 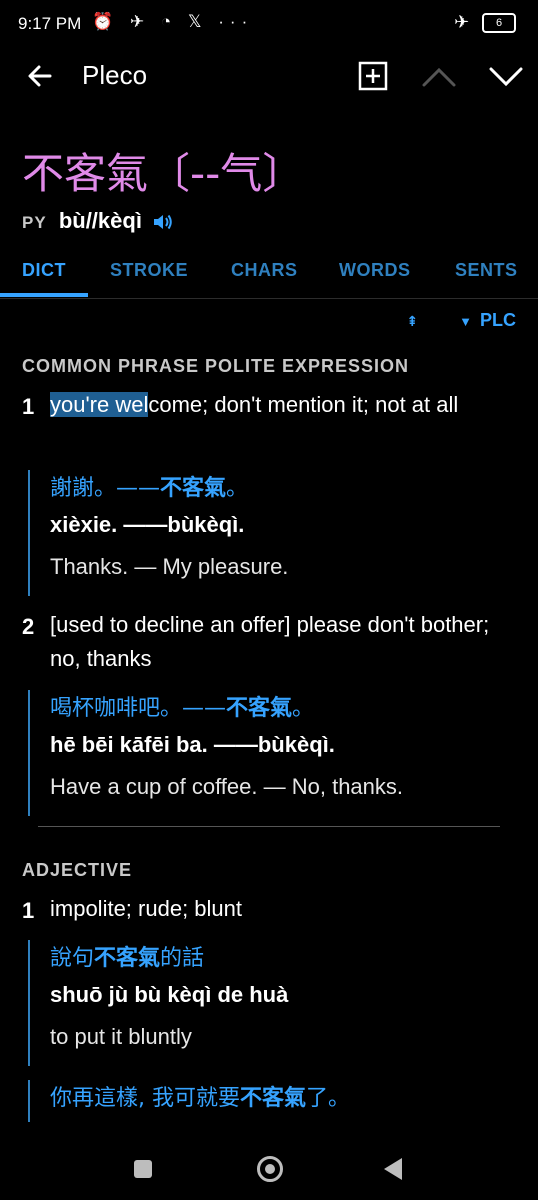 I want to click on app-title: Pleco, so click(x=115, y=75).